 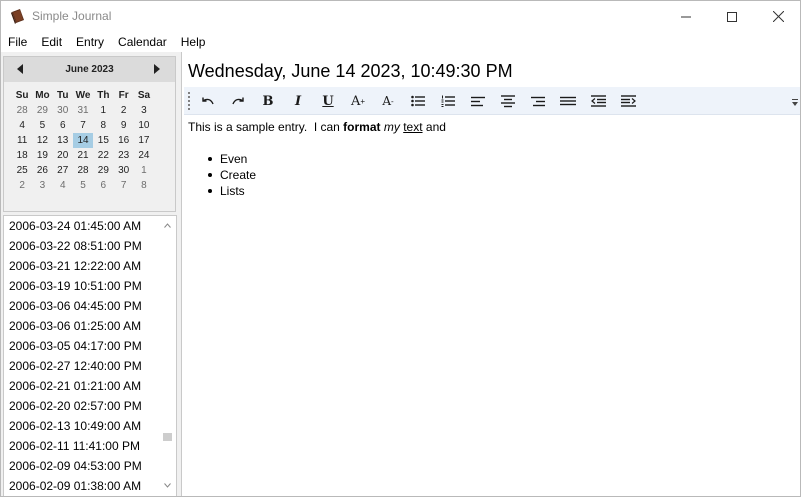 What do you see at coordinates (103, 140) in the screenshot?
I see `calendar-day: 15` at bounding box center [103, 140].